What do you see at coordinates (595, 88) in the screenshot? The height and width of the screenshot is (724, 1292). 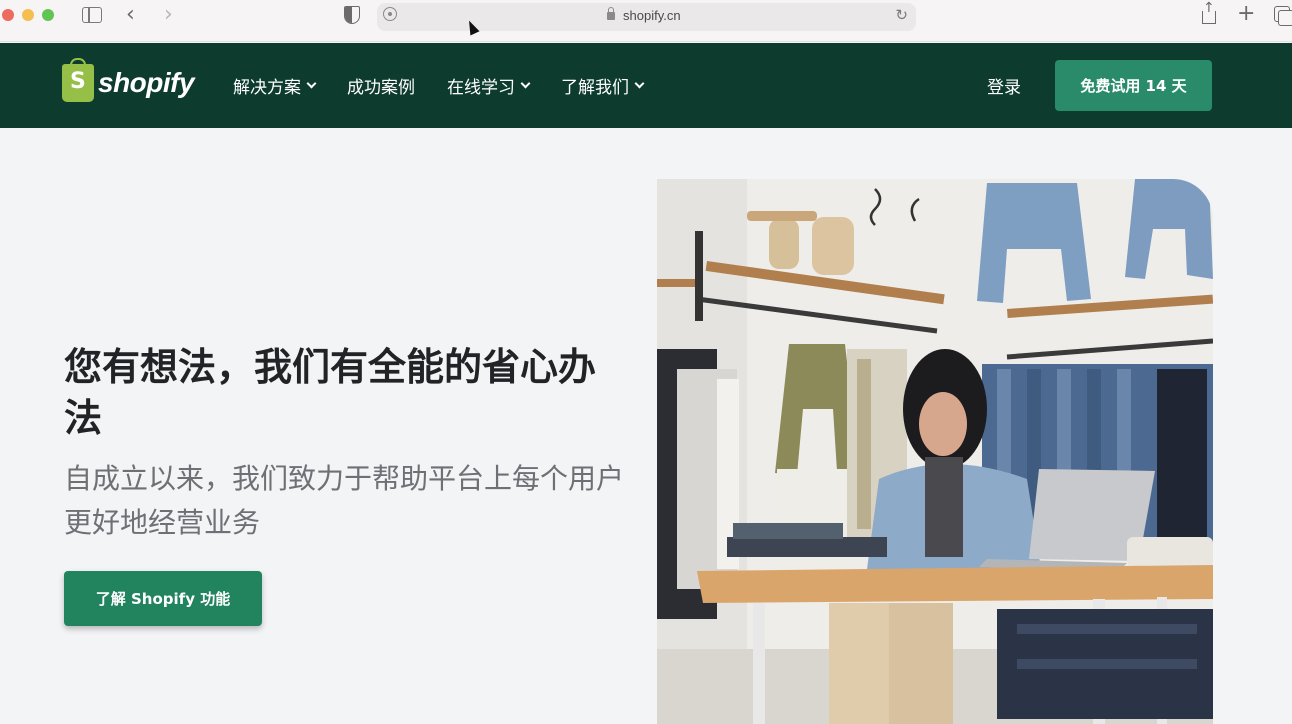 I see `nav-label: 了解我们` at bounding box center [595, 88].